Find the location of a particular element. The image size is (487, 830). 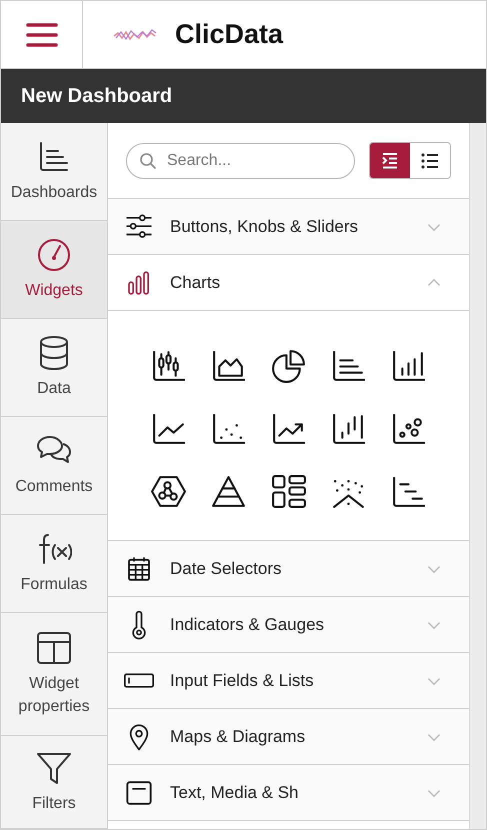

gauge-icon is located at coordinates (54, 255).